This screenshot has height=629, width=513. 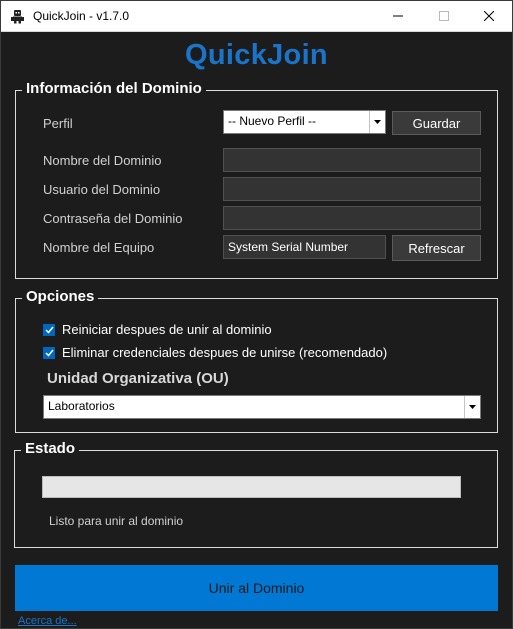 I want to click on save-profile-button: Guardar, so click(x=436, y=123).